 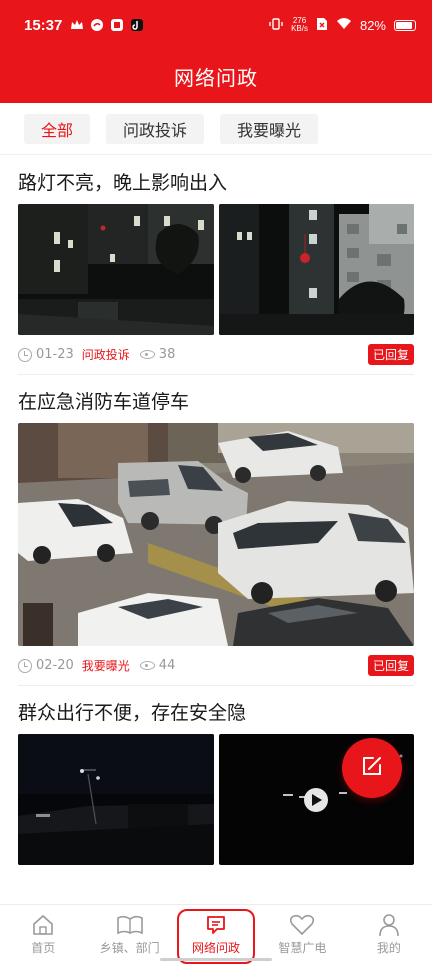 What do you see at coordinates (216, 51) in the screenshot?
I see `app-header: 15:37 276 KB/s 82% 网络问政` at bounding box center [216, 51].